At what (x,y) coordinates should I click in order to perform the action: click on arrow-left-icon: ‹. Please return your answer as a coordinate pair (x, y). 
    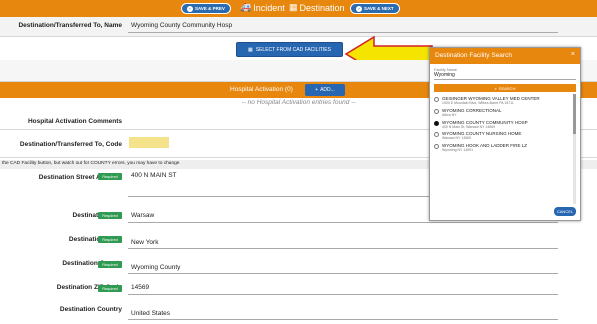
    Looking at the image, I should click on (190, 8).